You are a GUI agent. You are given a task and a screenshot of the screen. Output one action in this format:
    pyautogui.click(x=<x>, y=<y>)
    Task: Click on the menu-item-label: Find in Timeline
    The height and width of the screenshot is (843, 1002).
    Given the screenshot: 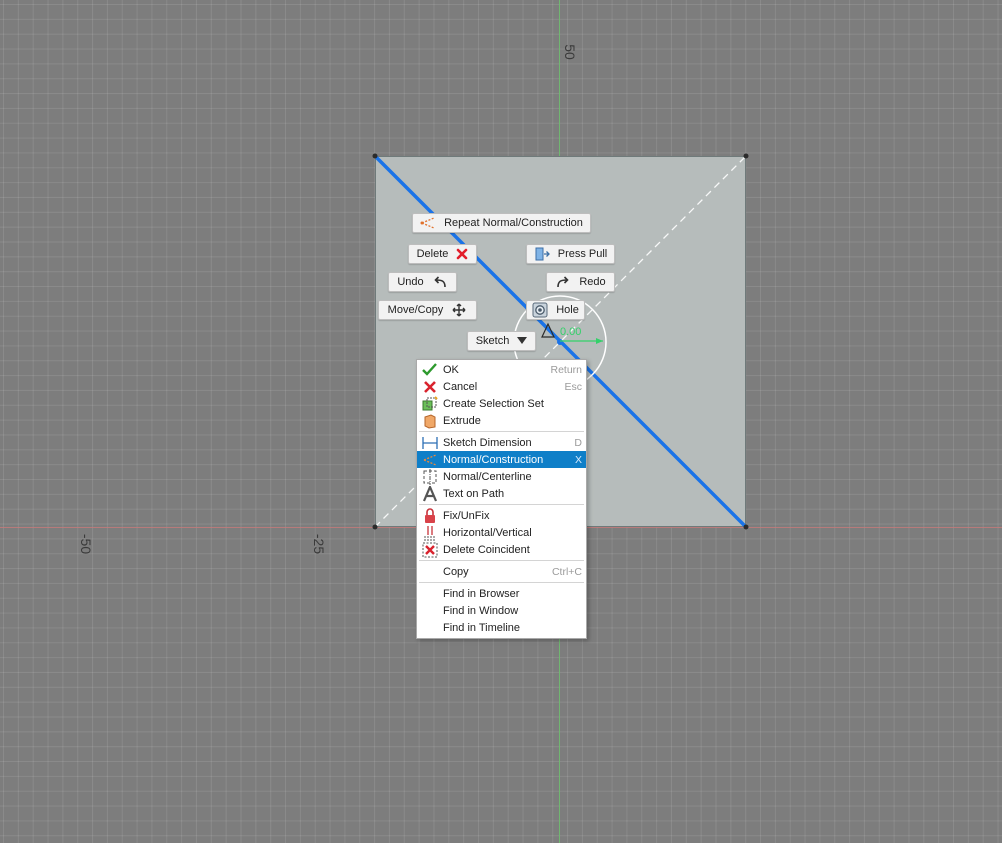 What is the action you would take?
    pyautogui.click(x=482, y=627)
    